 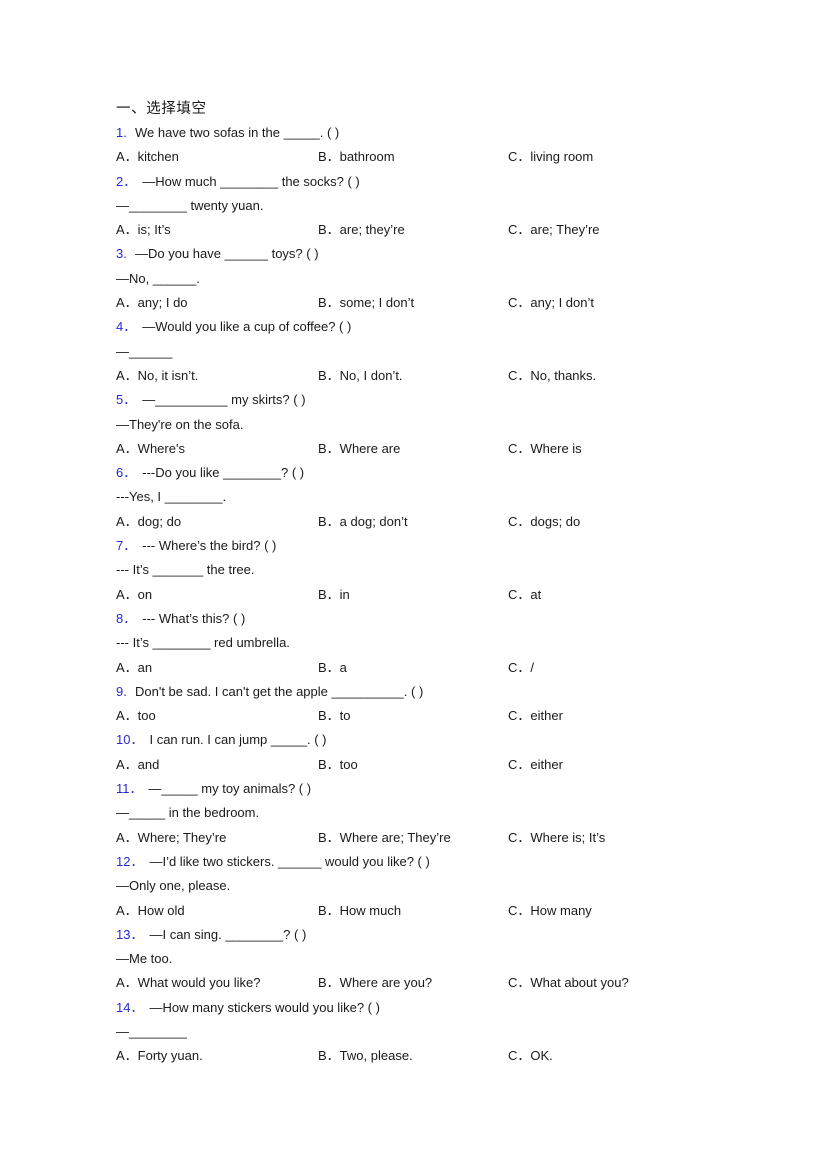 What do you see at coordinates (136, 716) in the screenshot?
I see `option-a: A．too` at bounding box center [136, 716].